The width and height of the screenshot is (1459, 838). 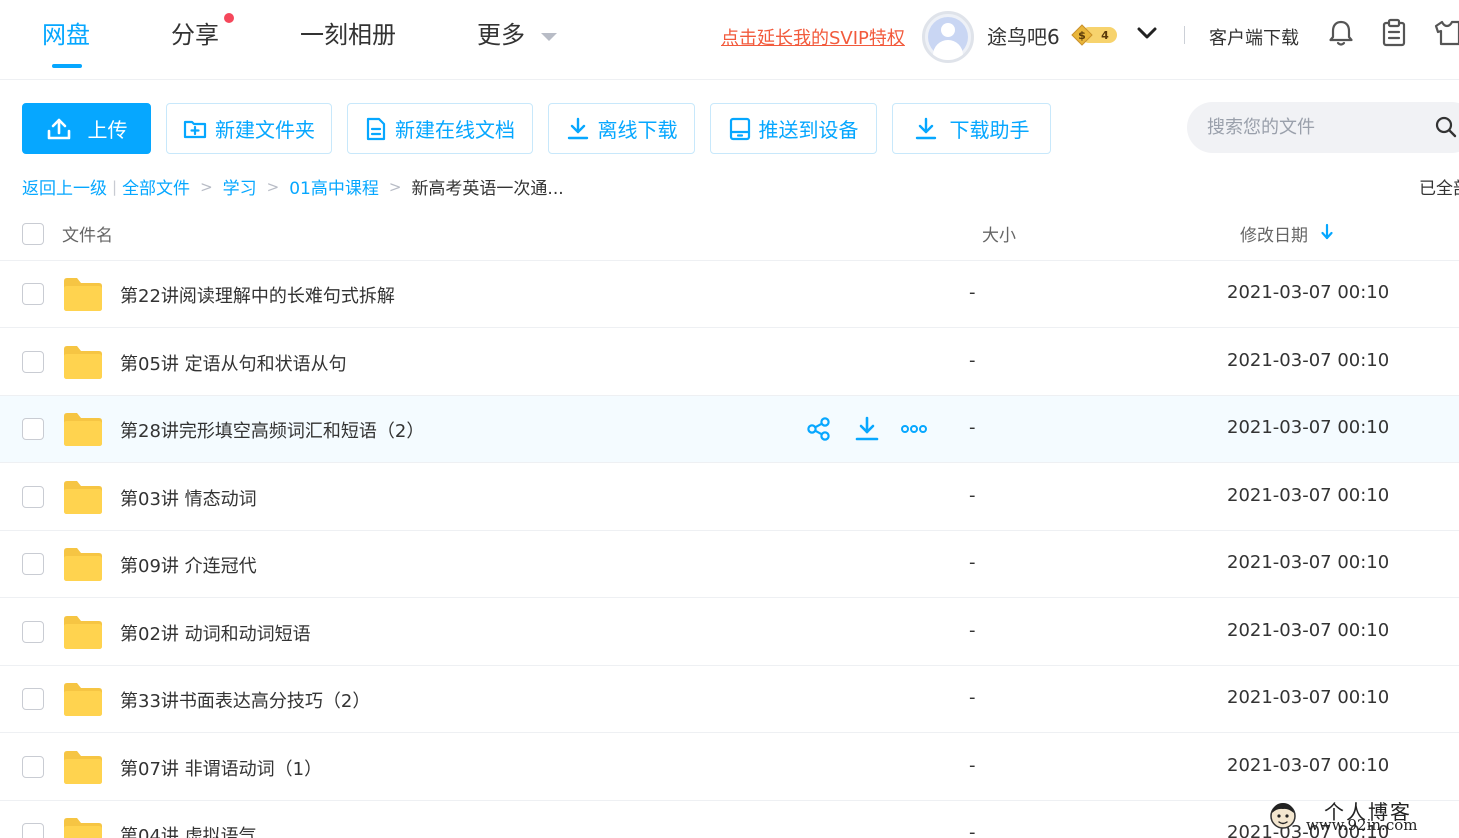 I want to click on avatar-shoulders, so click(x=948, y=50).